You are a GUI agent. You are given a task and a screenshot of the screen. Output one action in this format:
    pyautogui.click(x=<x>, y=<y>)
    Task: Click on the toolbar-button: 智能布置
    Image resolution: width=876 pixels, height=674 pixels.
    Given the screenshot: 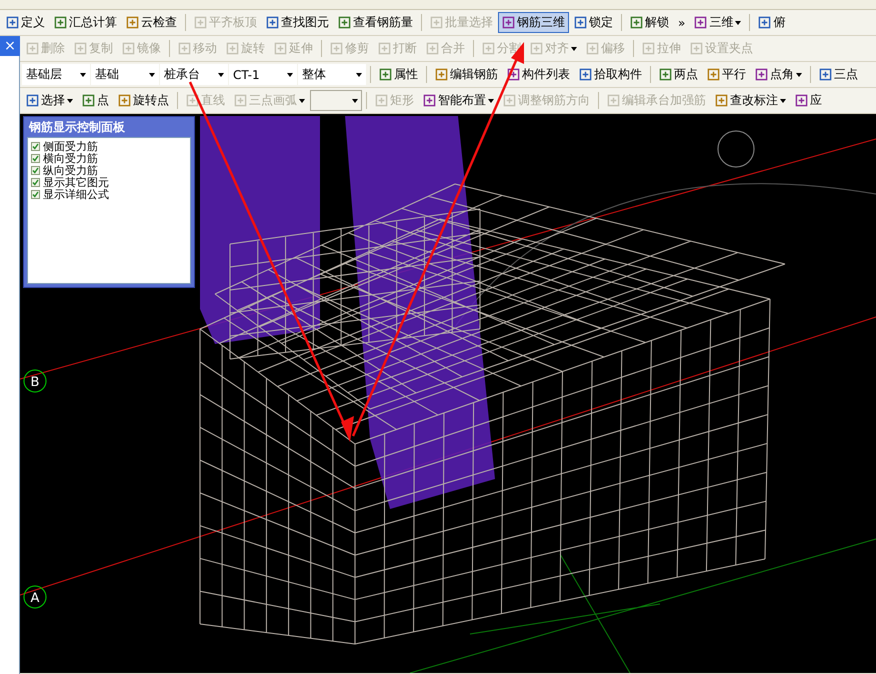 What is the action you would take?
    pyautogui.click(x=458, y=100)
    